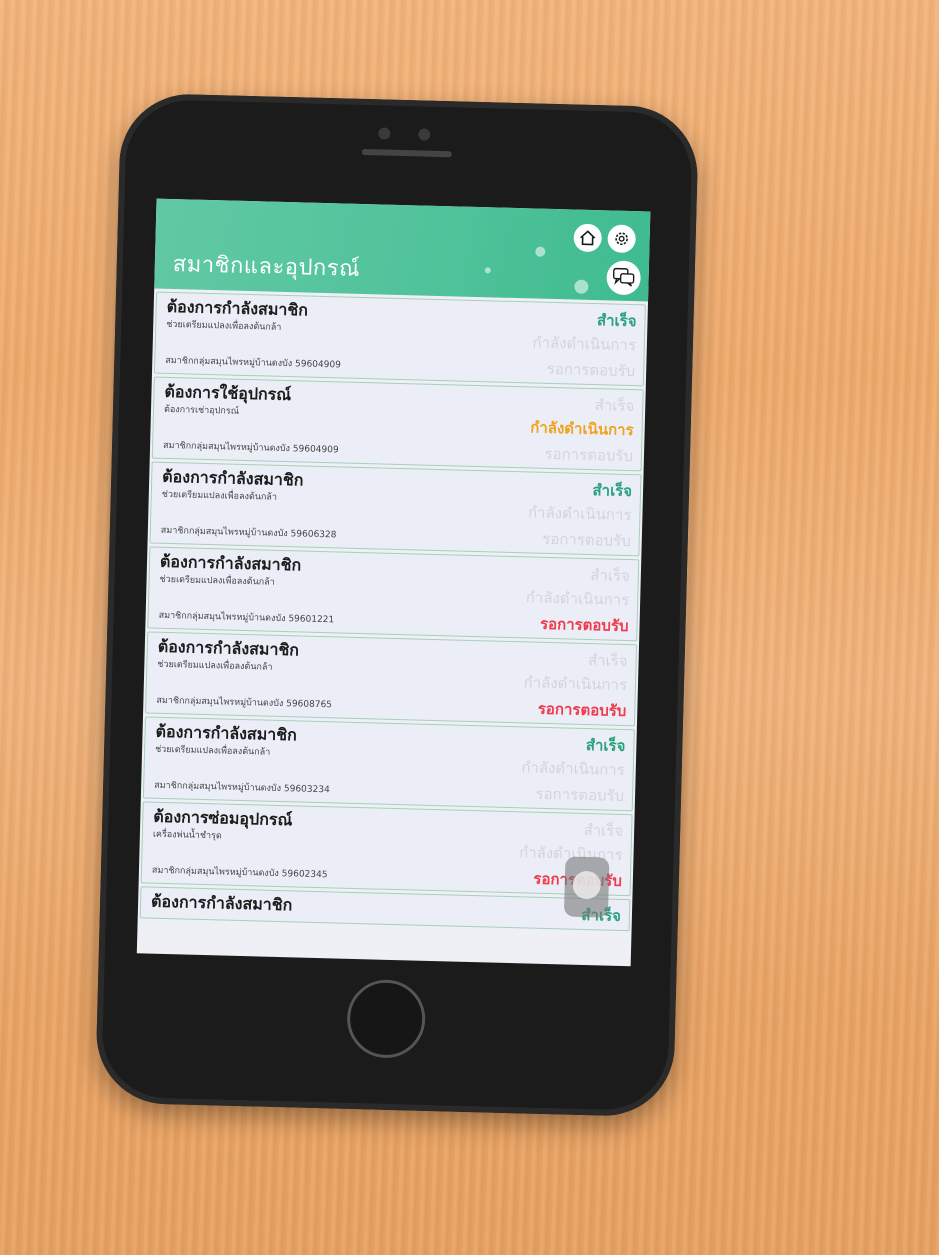 The image size is (939, 1255). What do you see at coordinates (201, 410) in the screenshot?
I see `card-subtitle: ต้องการเช่าอุปกรณ์` at bounding box center [201, 410].